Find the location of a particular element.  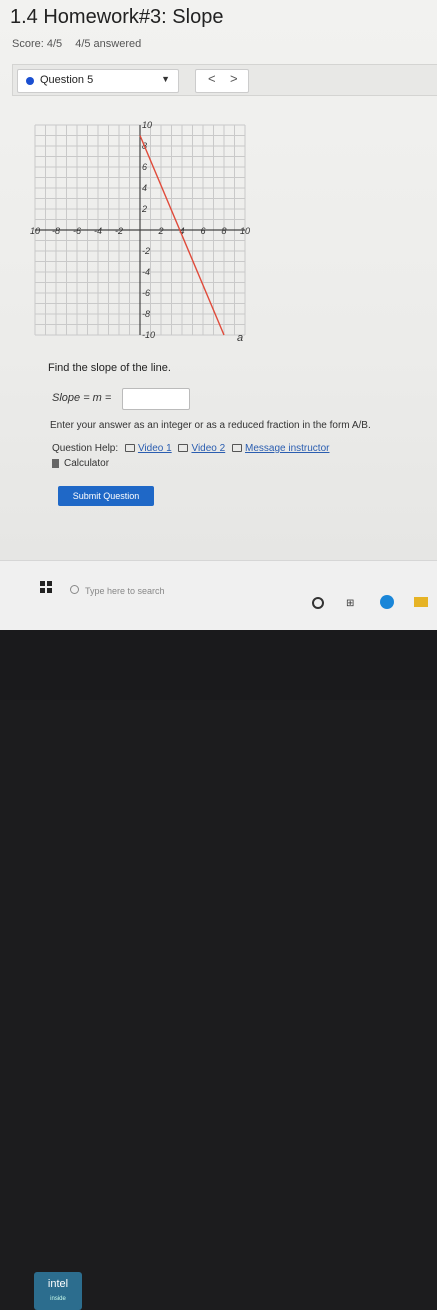

y-tick-label: 6 is located at coordinates (144, 167).